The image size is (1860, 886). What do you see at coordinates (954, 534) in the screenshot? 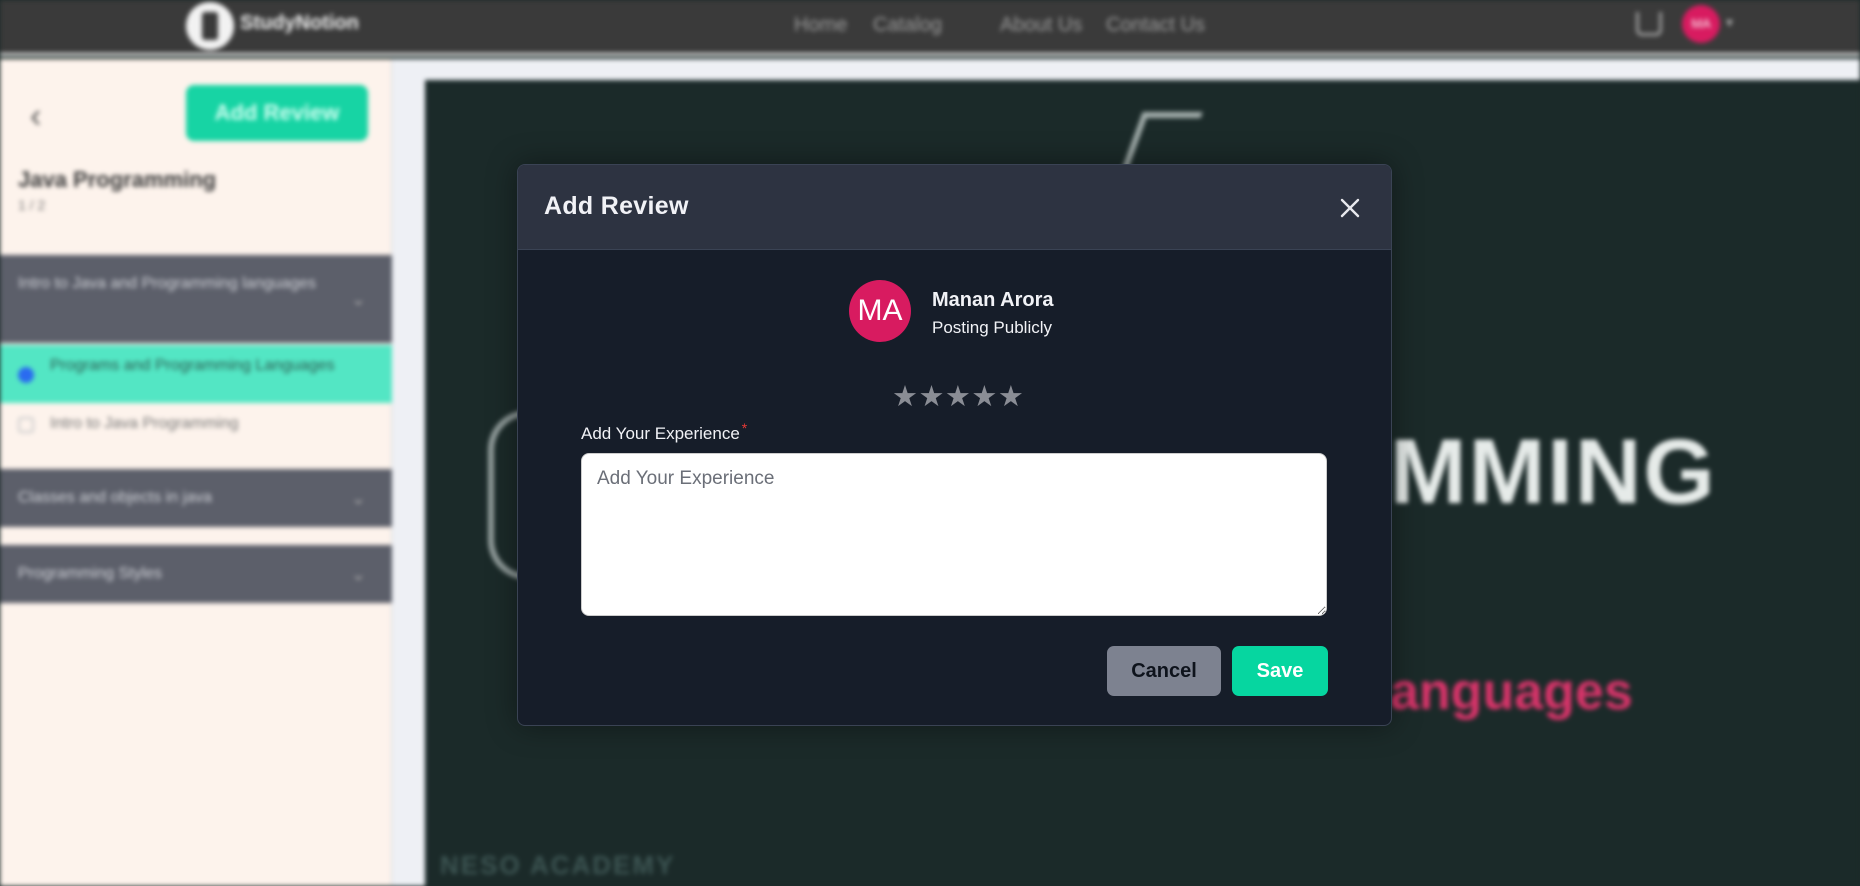
I see `experience-textarea` at bounding box center [954, 534].